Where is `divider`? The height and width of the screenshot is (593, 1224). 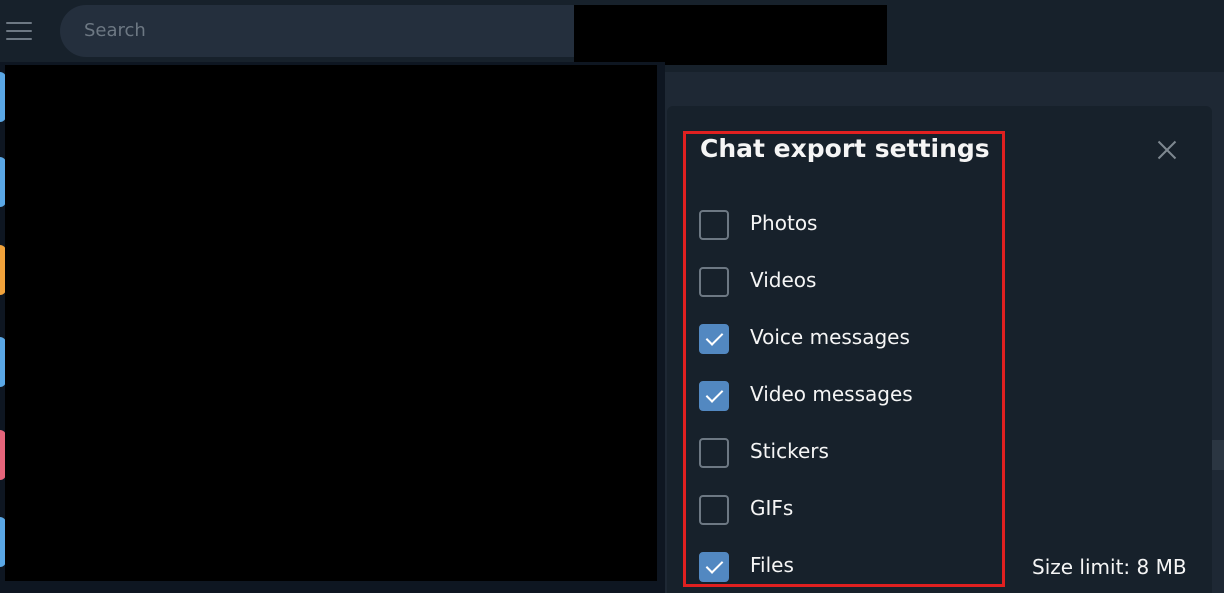 divider is located at coordinates (1218, 455).